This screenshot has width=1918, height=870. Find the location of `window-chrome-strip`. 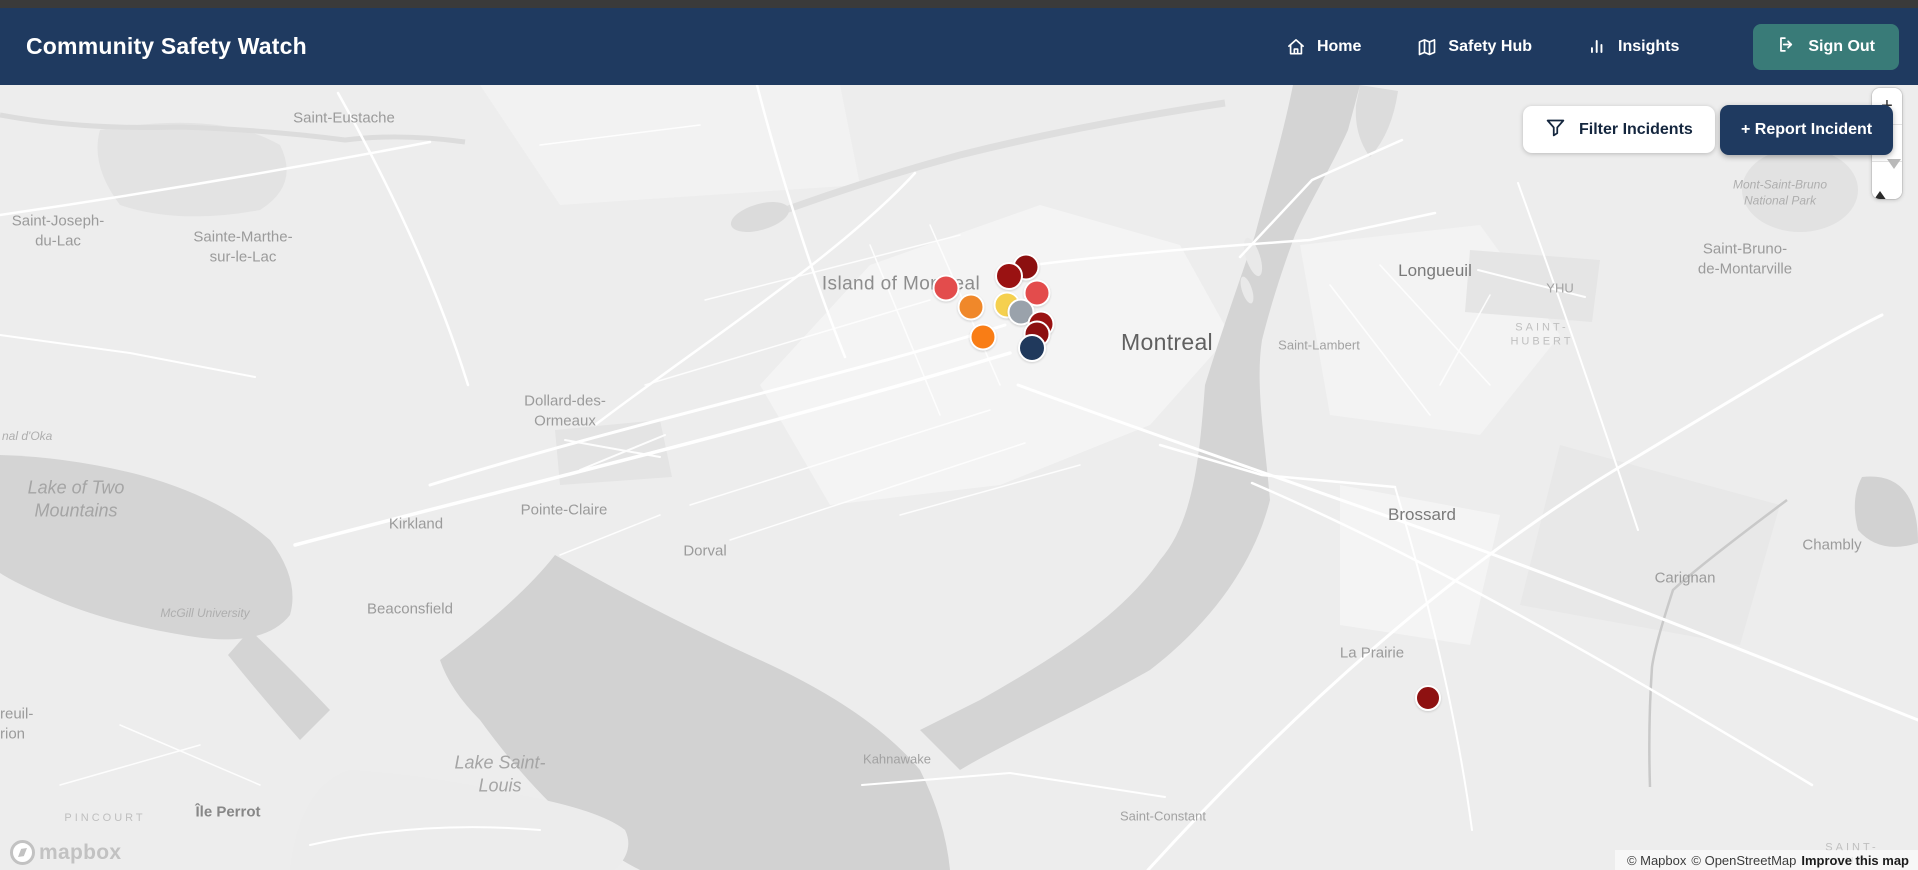

window-chrome-strip is located at coordinates (959, 4).